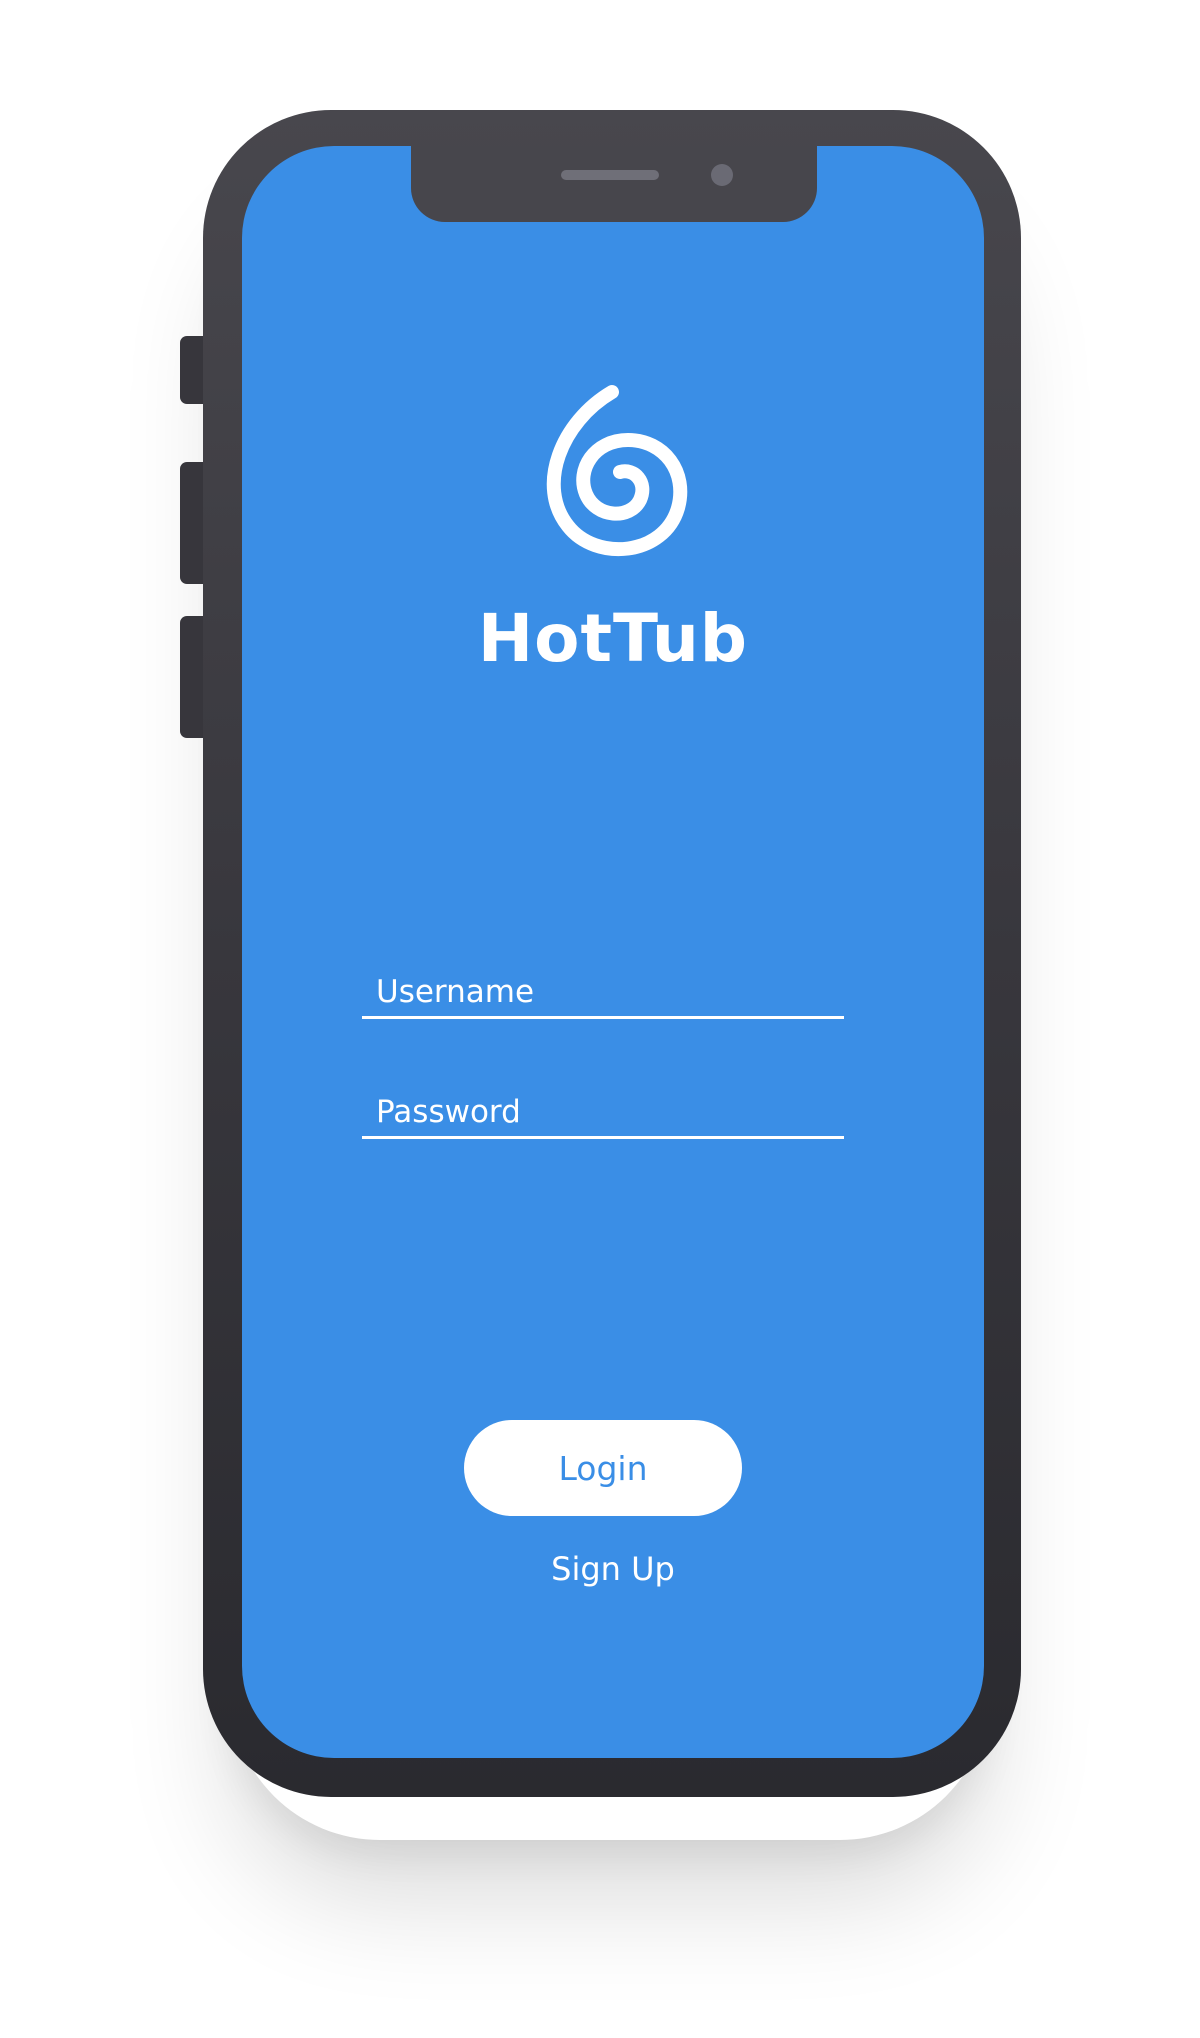  I want to click on spiral-icon, so click(617, 471).